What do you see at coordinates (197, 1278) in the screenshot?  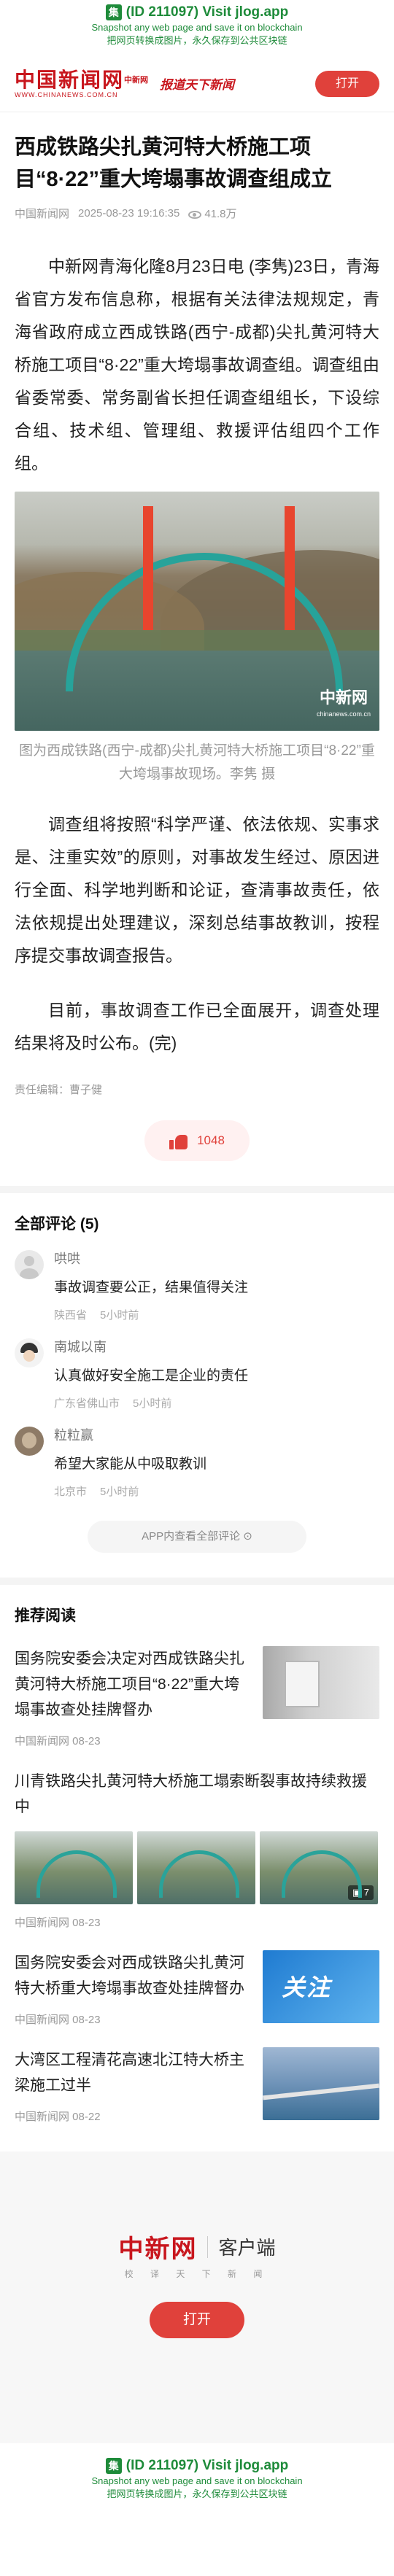 I see `comment-item: 哄哄 事故调查要公正，结果值得关注 陕西省 5小时前` at bounding box center [197, 1278].